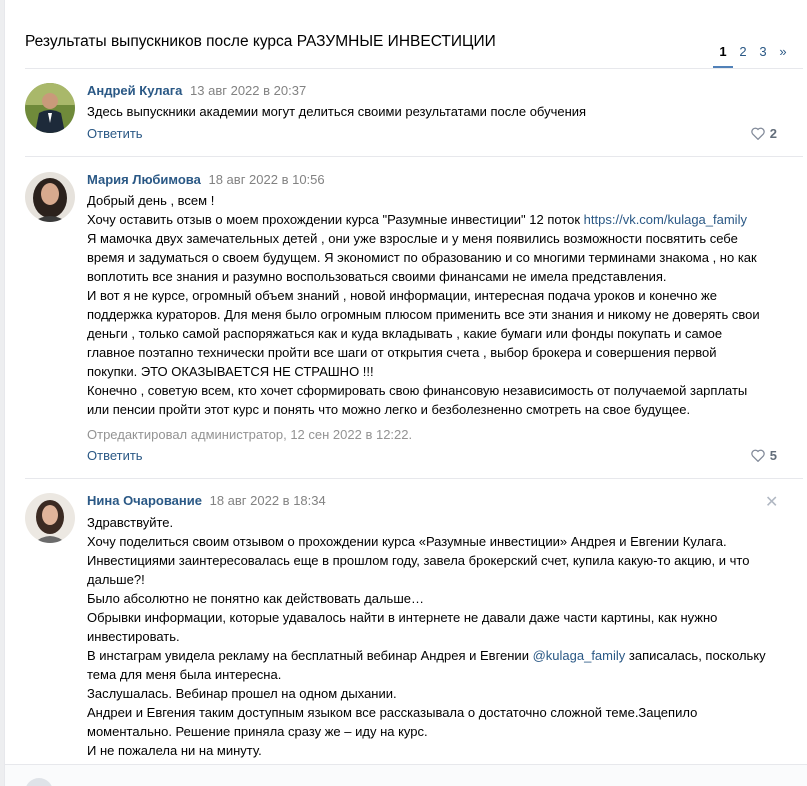 This screenshot has width=807, height=786. Describe the element at coordinates (144, 179) in the screenshot. I see `author-link: Мария Любимова` at that location.